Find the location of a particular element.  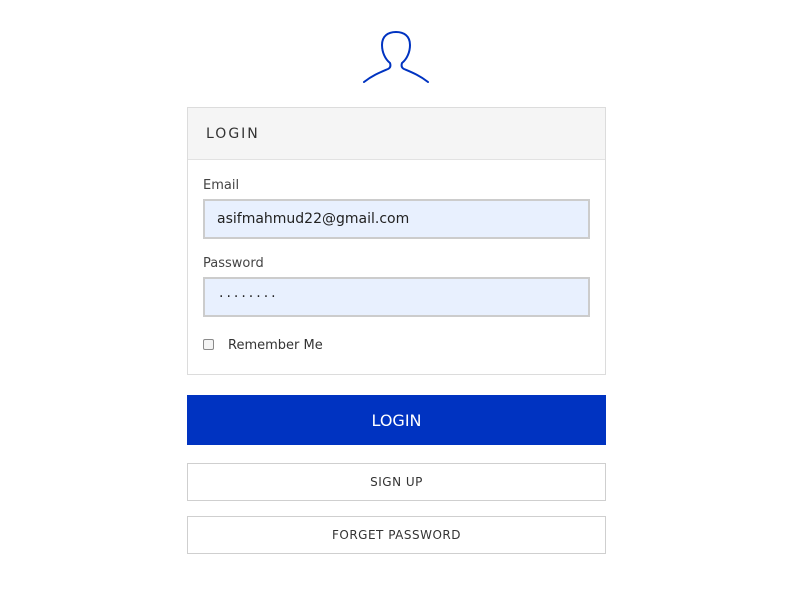

remember-me-checkbox is located at coordinates (208, 344).